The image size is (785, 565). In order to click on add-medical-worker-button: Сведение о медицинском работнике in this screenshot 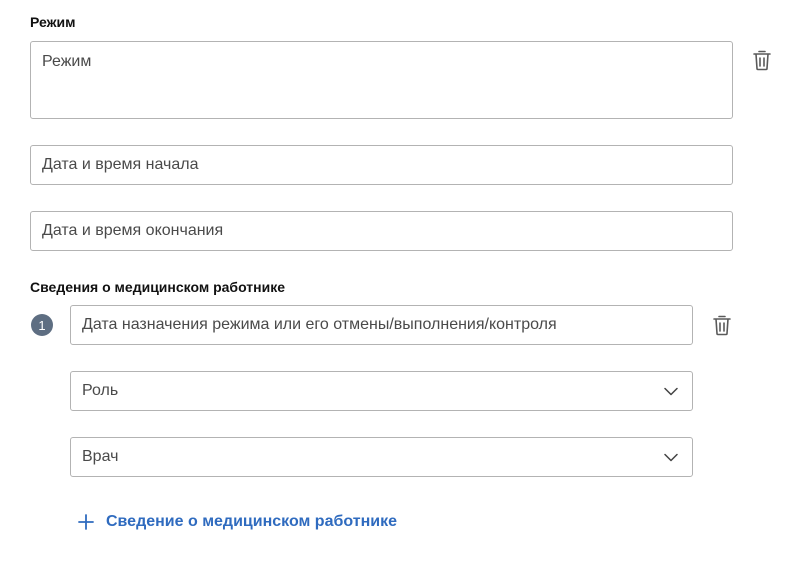, I will do `click(237, 522)`.